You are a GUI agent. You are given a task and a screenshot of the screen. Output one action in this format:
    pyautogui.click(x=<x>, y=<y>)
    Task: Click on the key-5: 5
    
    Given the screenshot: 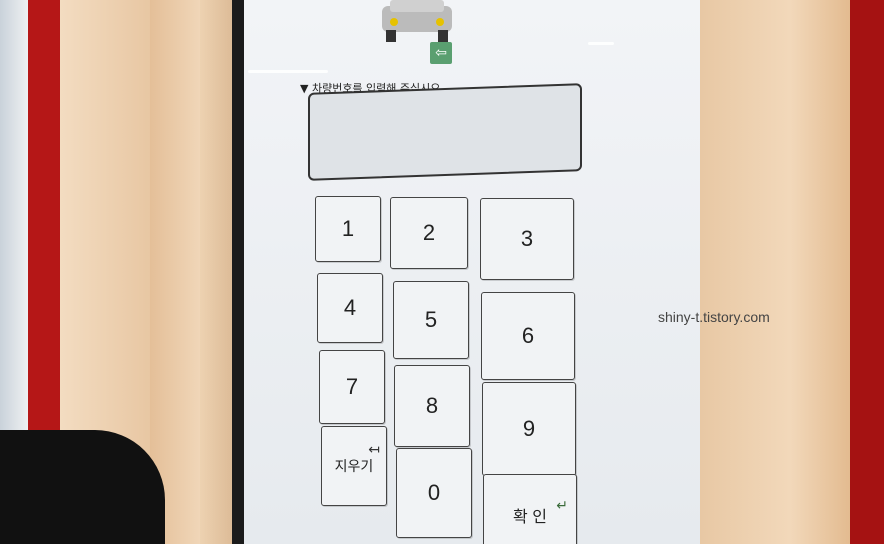 What is the action you would take?
    pyautogui.click(x=431, y=320)
    